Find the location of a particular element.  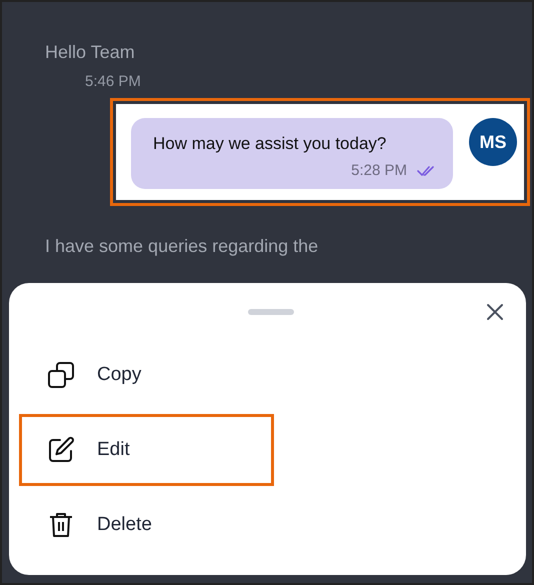

edit-icon is located at coordinates (61, 450).